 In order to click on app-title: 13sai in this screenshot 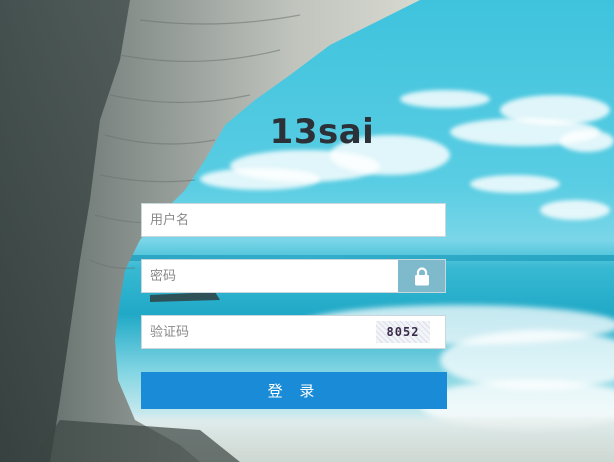, I will do `click(322, 132)`.